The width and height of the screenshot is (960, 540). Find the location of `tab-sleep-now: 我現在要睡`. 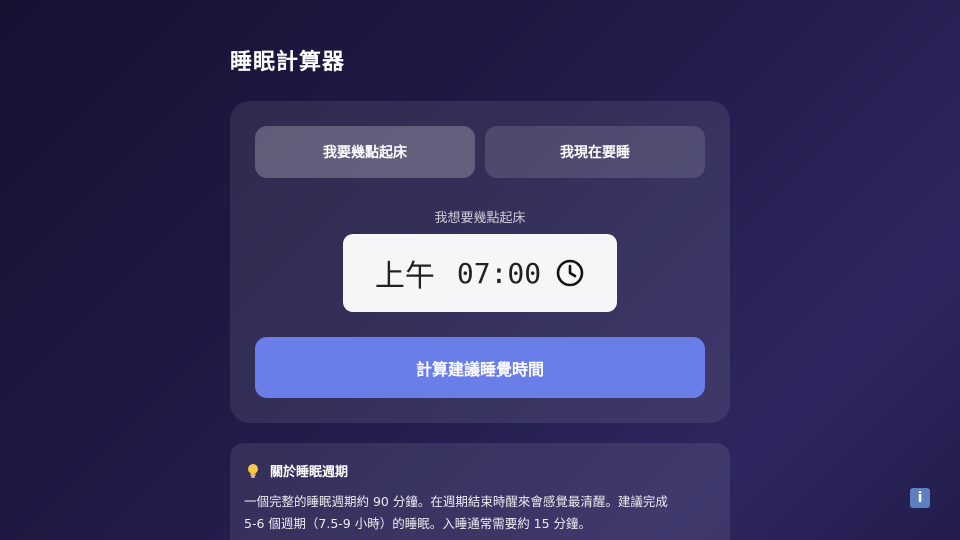

tab-sleep-now: 我現在要睡 is located at coordinates (595, 152).